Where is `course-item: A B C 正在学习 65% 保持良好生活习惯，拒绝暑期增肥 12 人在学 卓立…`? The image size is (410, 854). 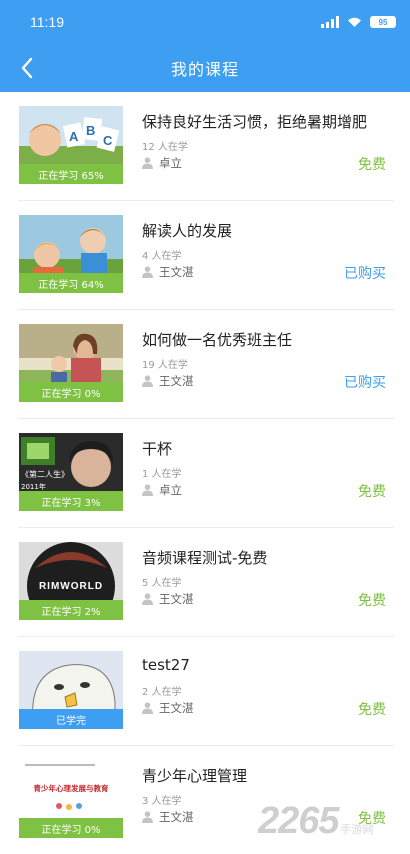 course-item: A B C 正在学习 65% 保持良好生活习惯，拒绝暑期增肥 12 人在学 卓立… is located at coordinates (206, 146).